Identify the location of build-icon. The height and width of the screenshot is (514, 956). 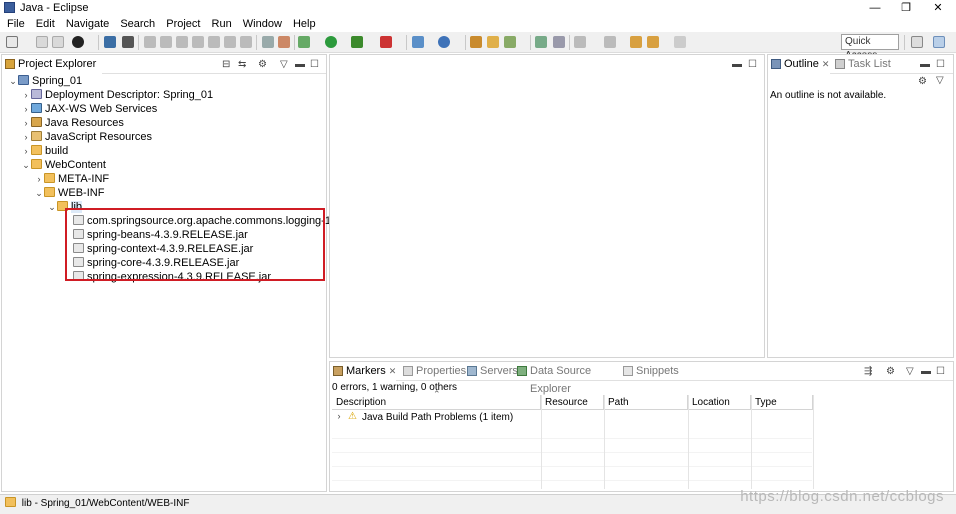
(284, 42).